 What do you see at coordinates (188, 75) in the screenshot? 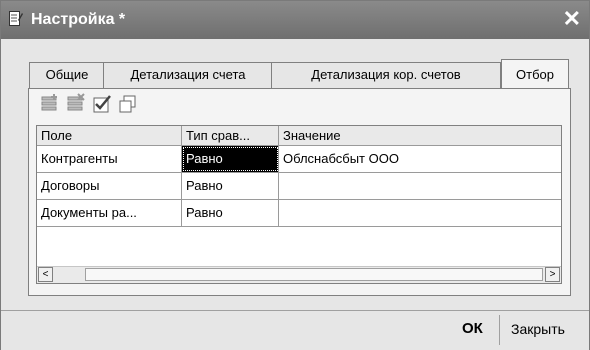
I see `tab-account-details: Детализация счета` at bounding box center [188, 75].